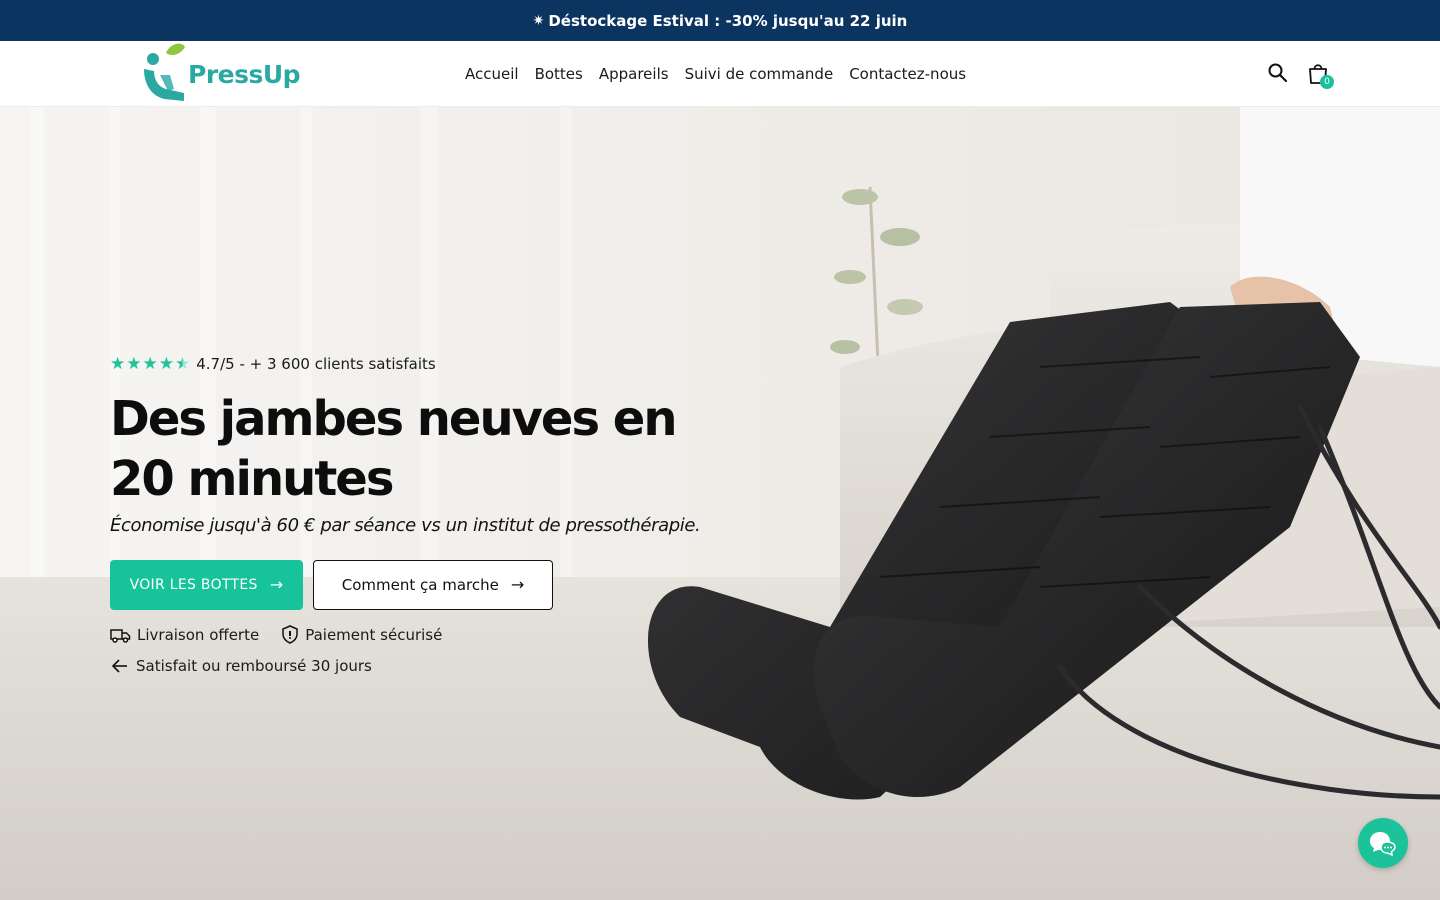 The image size is (1440, 900). I want to click on arrow-left-icon, so click(119, 666).